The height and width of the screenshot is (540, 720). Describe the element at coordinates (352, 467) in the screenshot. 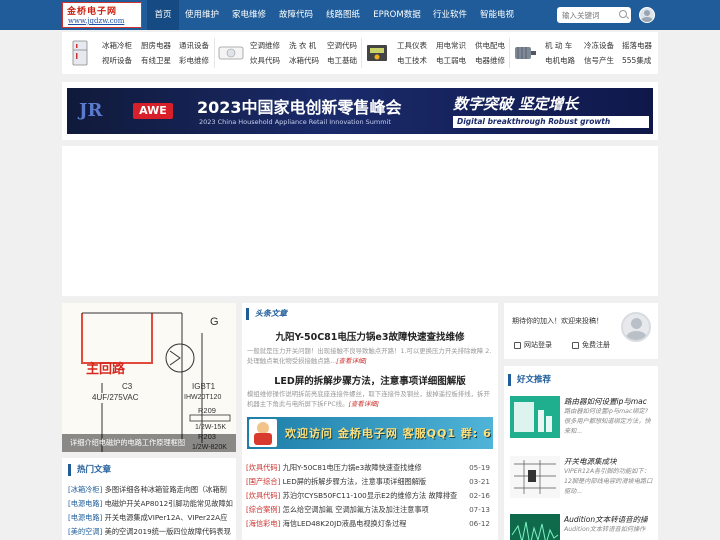

I see `article-title: 九阳Y-50C81电压力锅e3故障快速查找维修` at that location.